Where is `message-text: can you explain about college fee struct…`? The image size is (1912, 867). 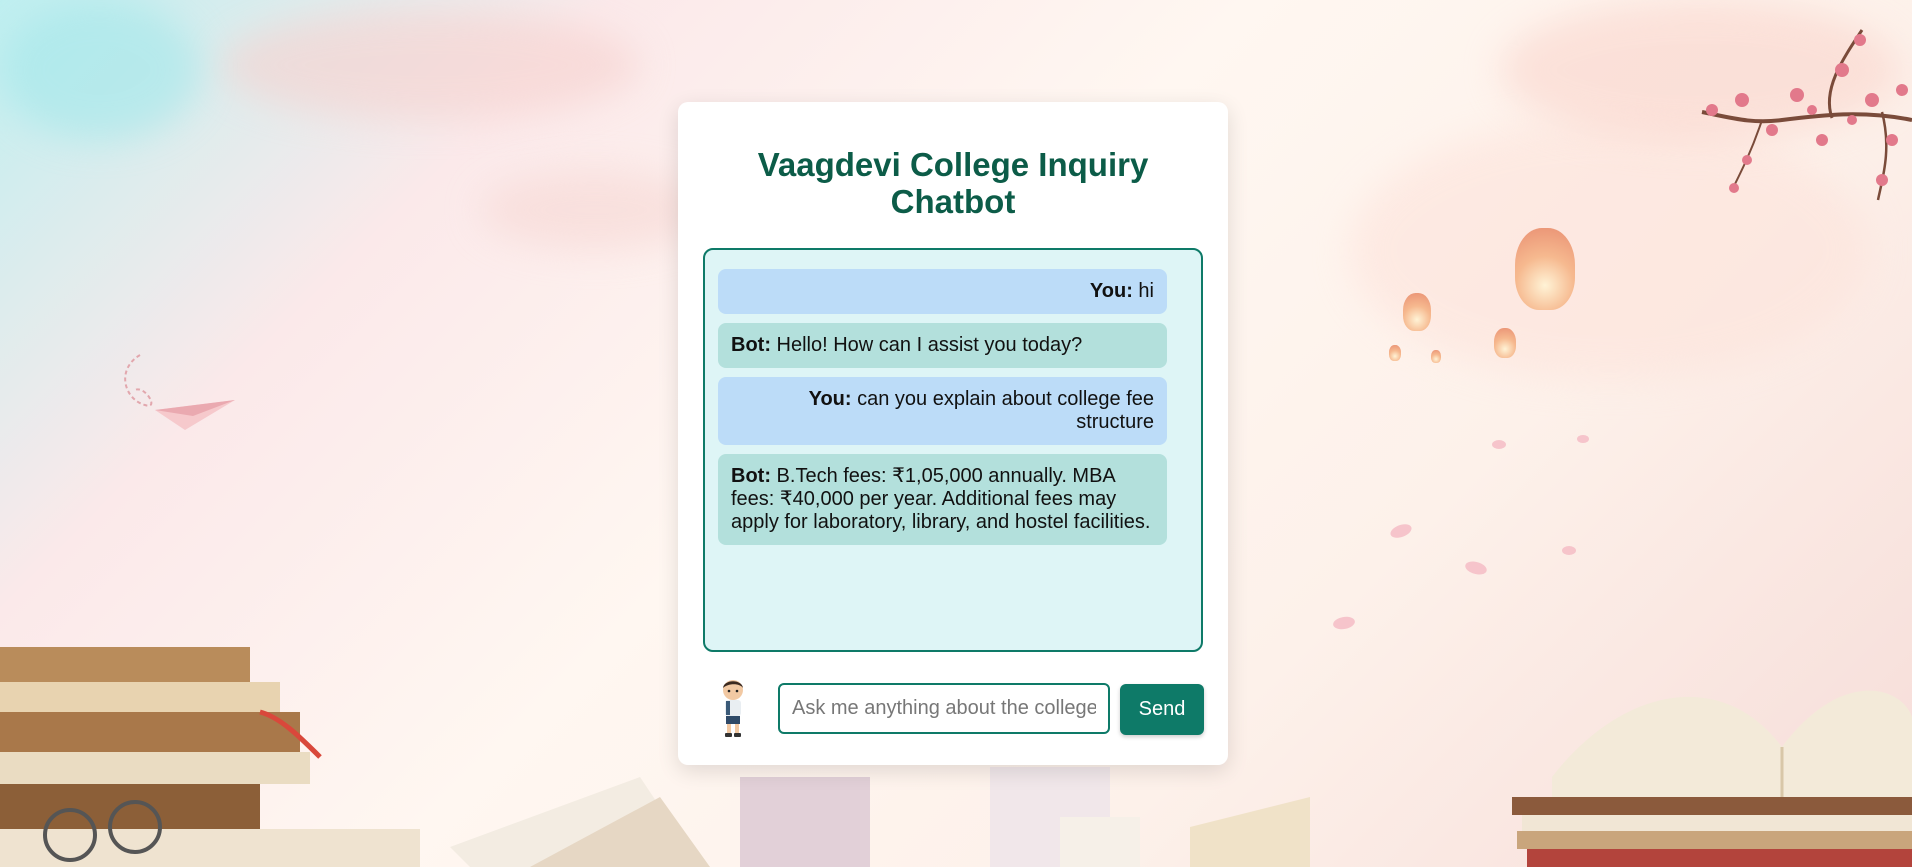 message-text: can you explain about college fee struct… is located at coordinates (1005, 410).